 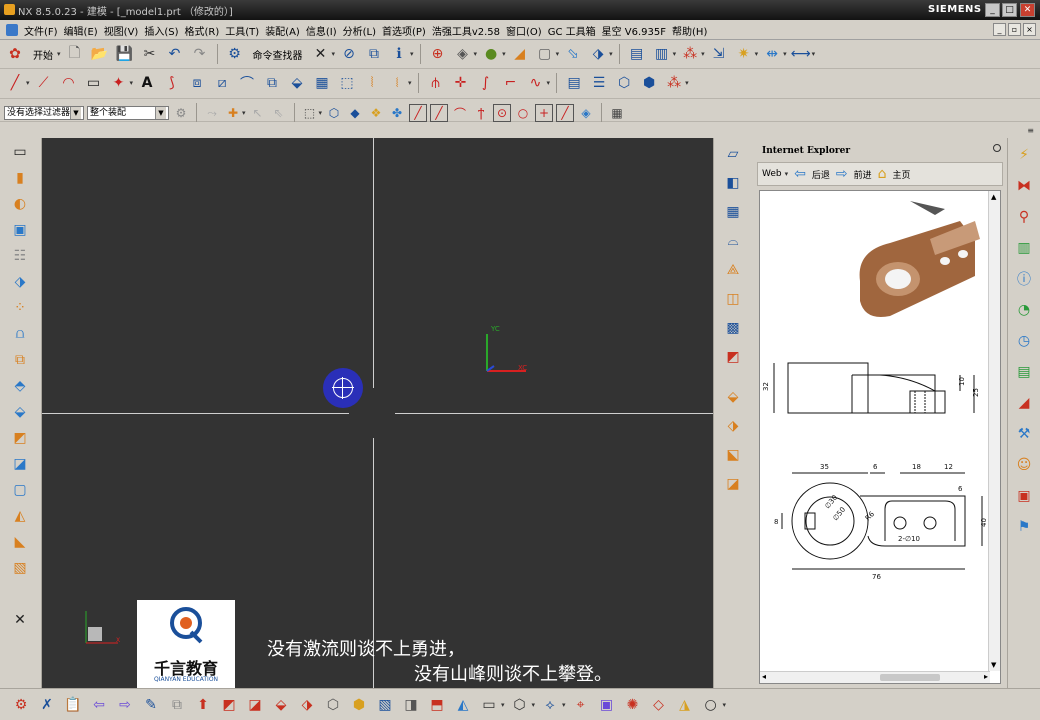 What do you see at coordinates (20, 204) in the screenshot?
I see `revolve-icon: ◐` at bounding box center [20, 204].